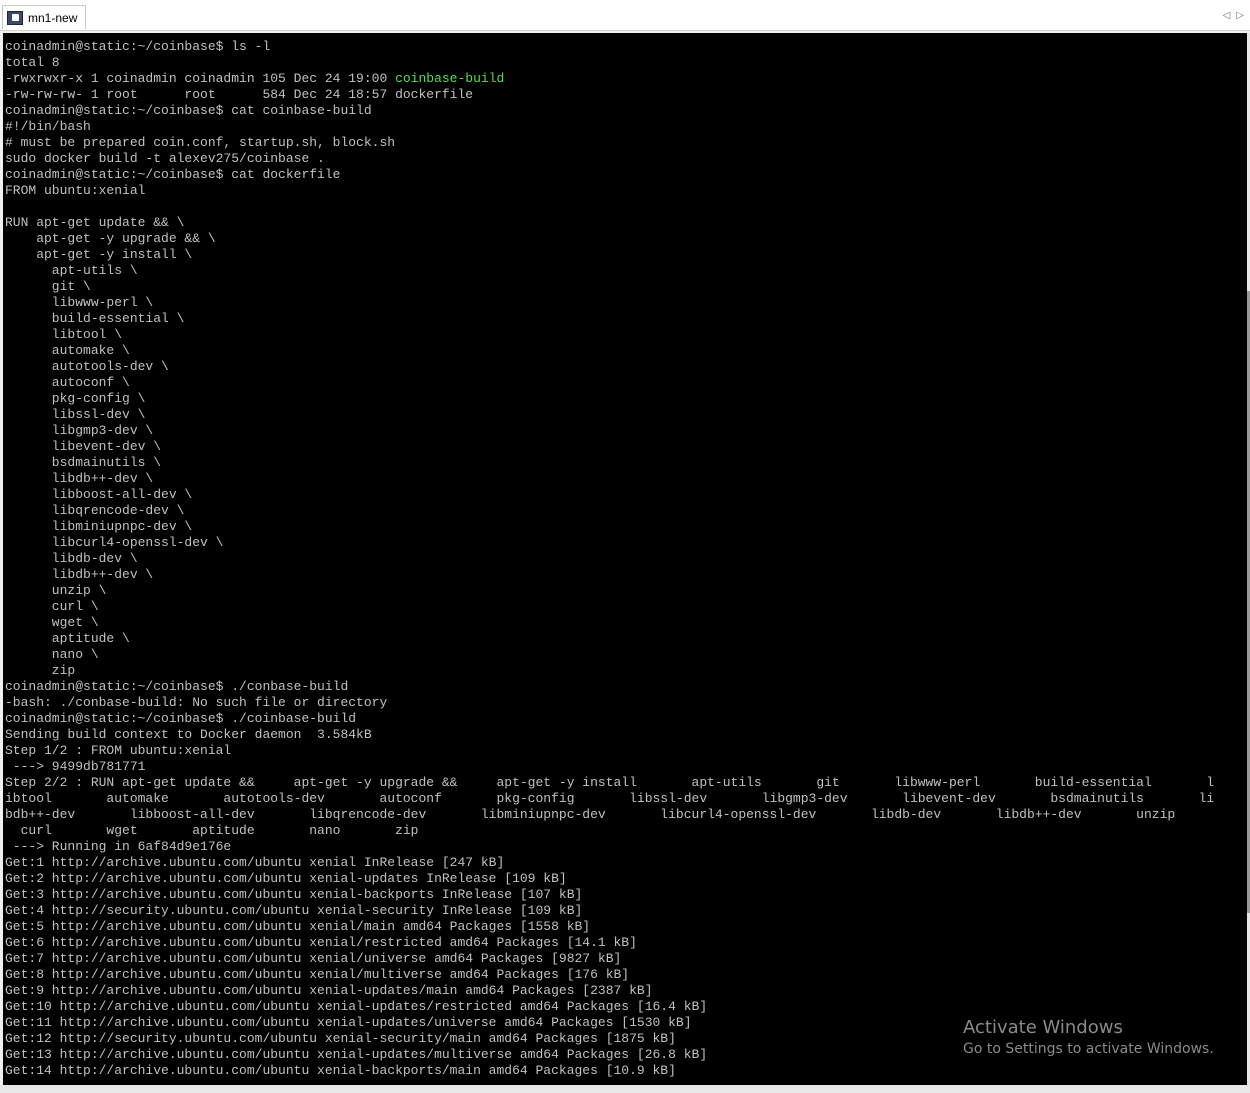  Describe the element at coordinates (52, 654) in the screenshot. I see `terminal-line: nano \` at that location.